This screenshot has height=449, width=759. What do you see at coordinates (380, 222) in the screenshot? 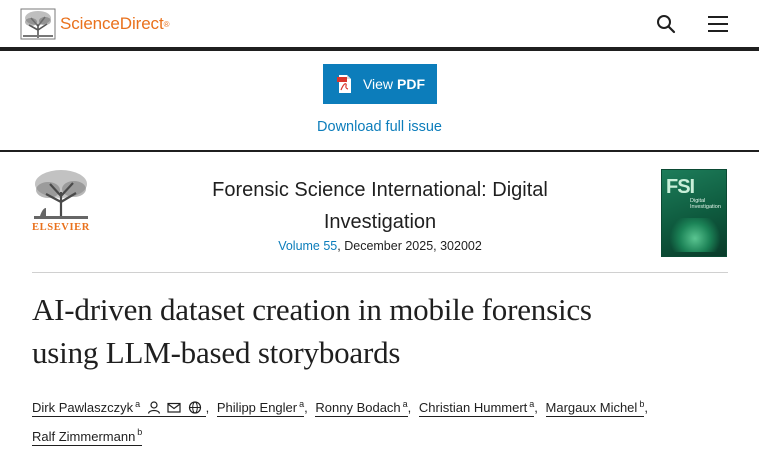
I see `journal-title-line-2: Investigation` at bounding box center [380, 222].